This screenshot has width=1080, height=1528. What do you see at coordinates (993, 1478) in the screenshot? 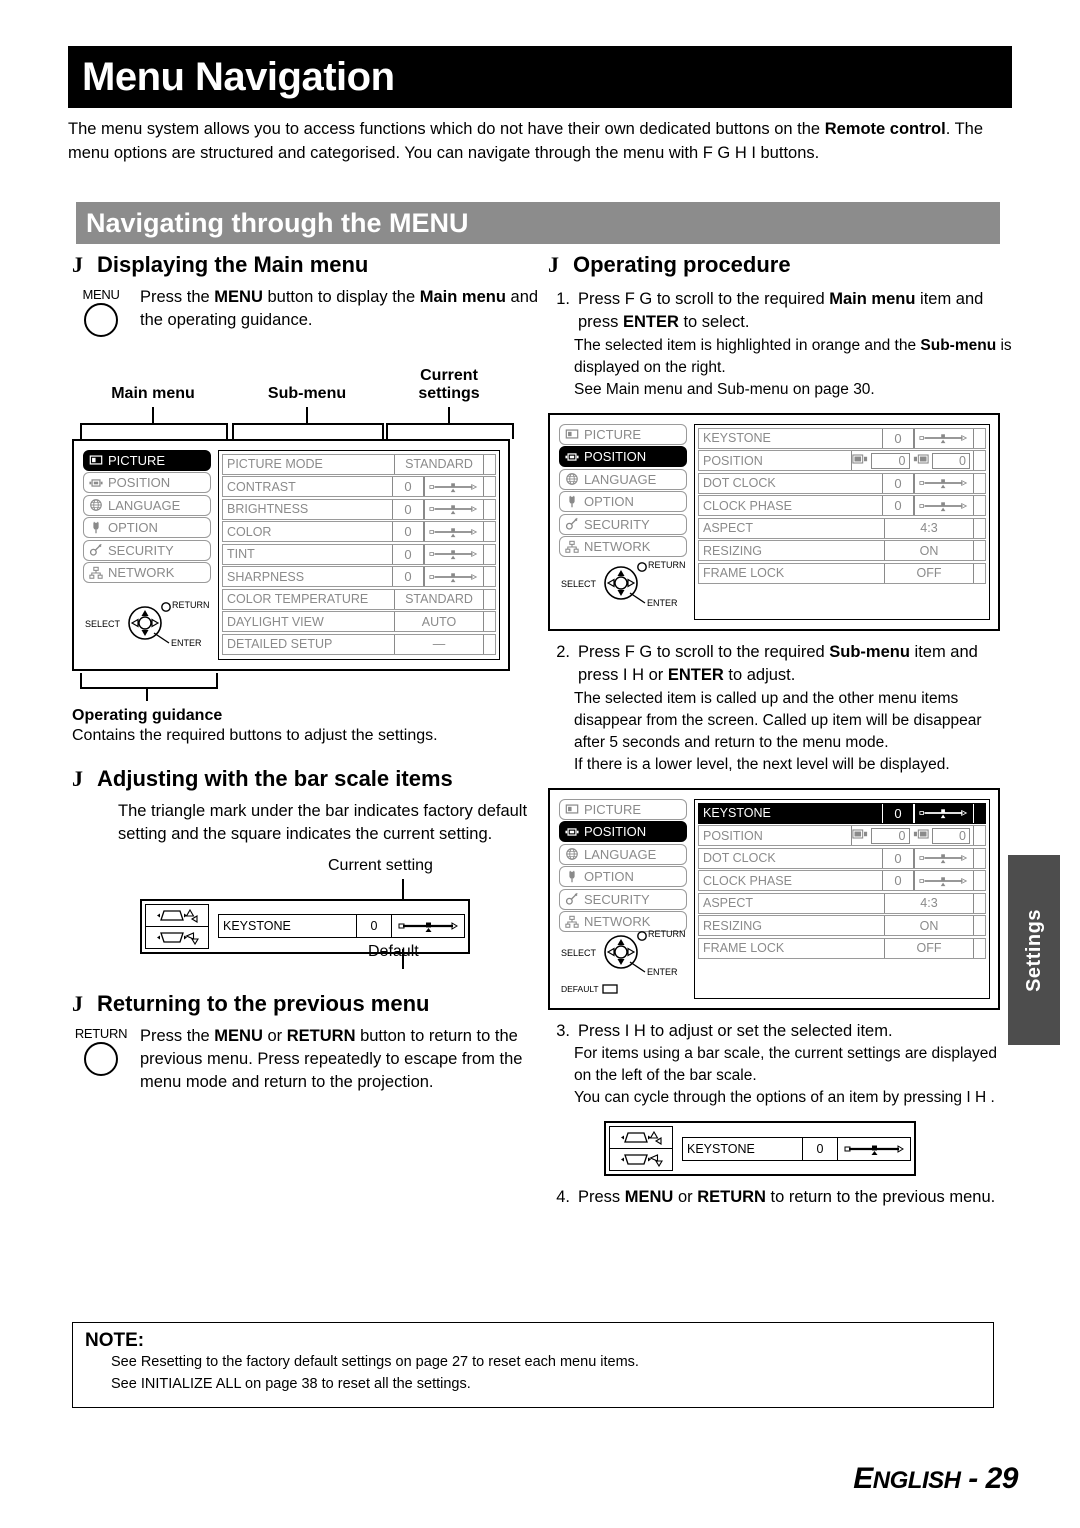
I see `footer-page-number: - 29` at bounding box center [993, 1478].